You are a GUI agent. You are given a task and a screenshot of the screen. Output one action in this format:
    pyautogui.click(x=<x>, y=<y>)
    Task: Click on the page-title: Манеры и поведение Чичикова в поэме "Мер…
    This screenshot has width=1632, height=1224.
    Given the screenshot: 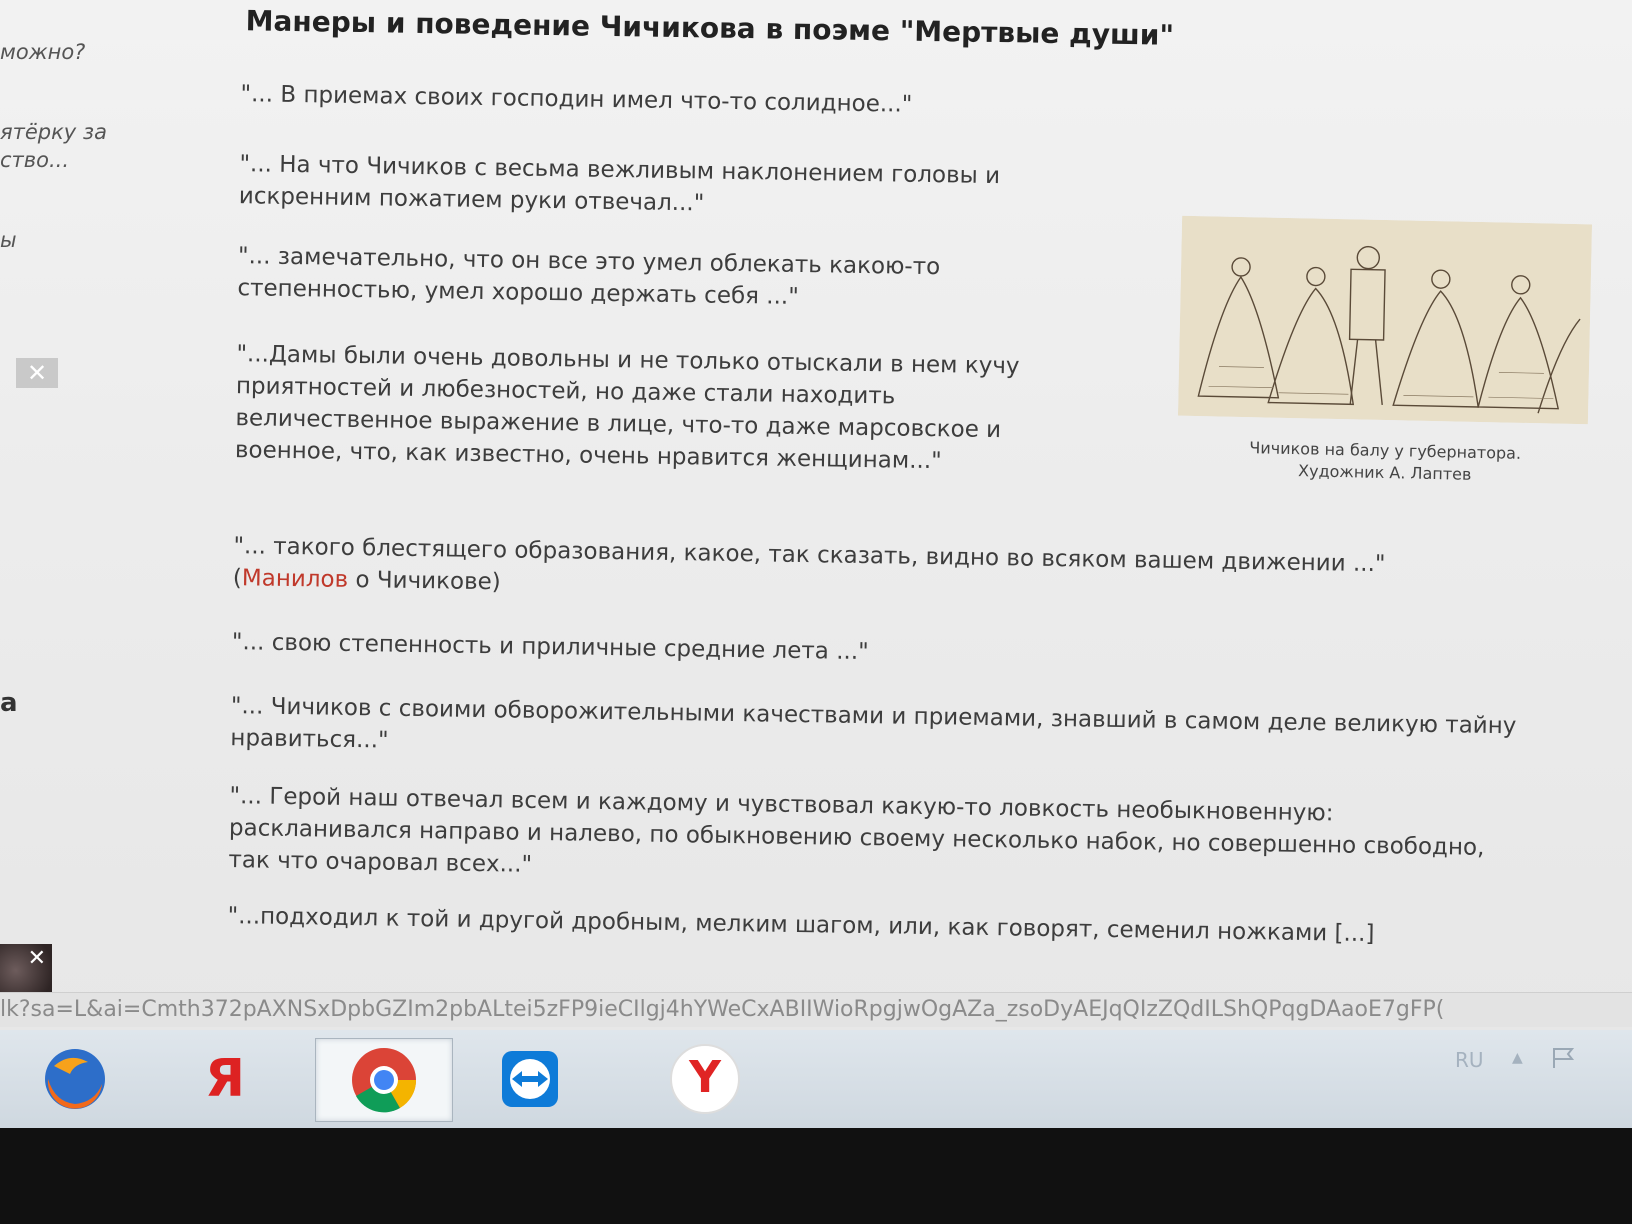 What is the action you would take?
    pyautogui.click(x=710, y=28)
    